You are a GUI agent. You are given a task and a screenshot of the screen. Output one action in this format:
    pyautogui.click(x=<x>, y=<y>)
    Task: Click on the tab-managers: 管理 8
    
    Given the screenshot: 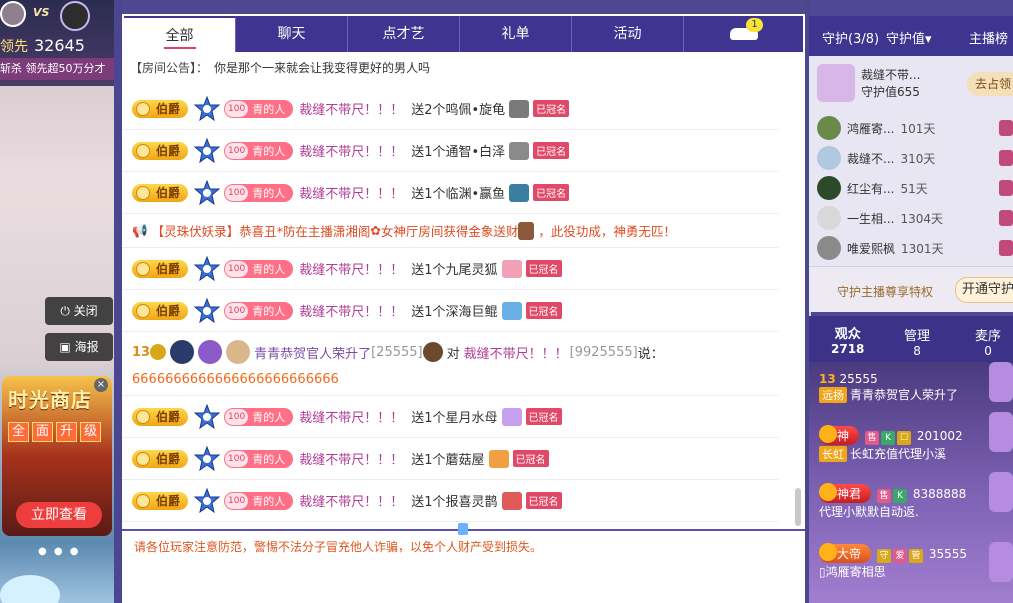 What is the action you would take?
    pyautogui.click(x=917, y=341)
    